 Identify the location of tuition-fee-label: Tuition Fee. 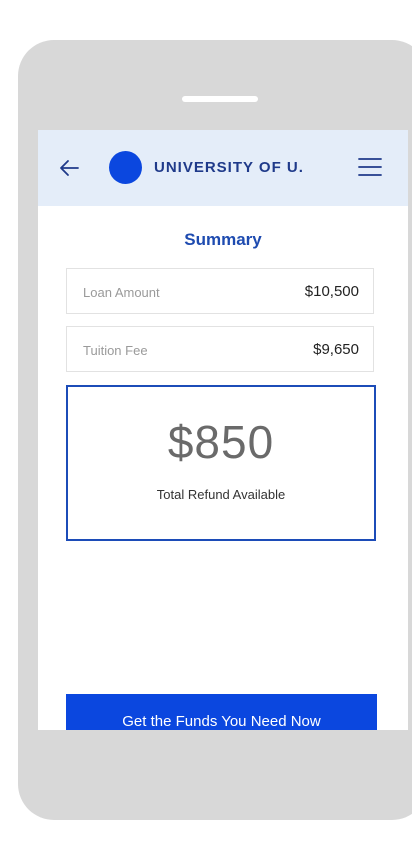
(115, 350).